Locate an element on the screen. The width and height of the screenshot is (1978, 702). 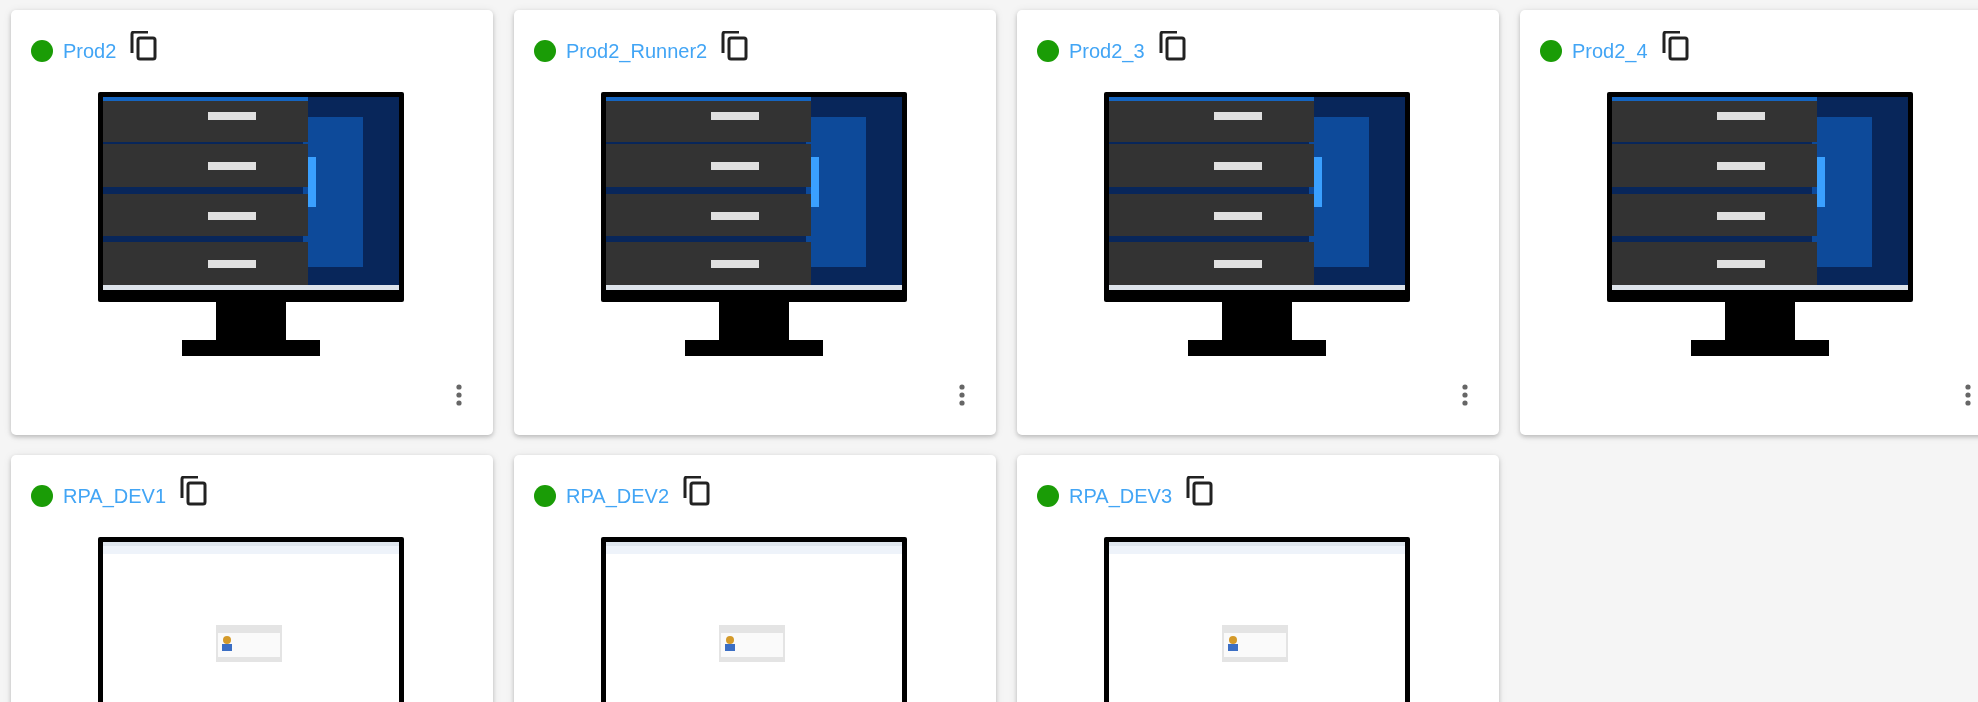
machine-name-link: RPA_DEV3 is located at coordinates (1120, 496).